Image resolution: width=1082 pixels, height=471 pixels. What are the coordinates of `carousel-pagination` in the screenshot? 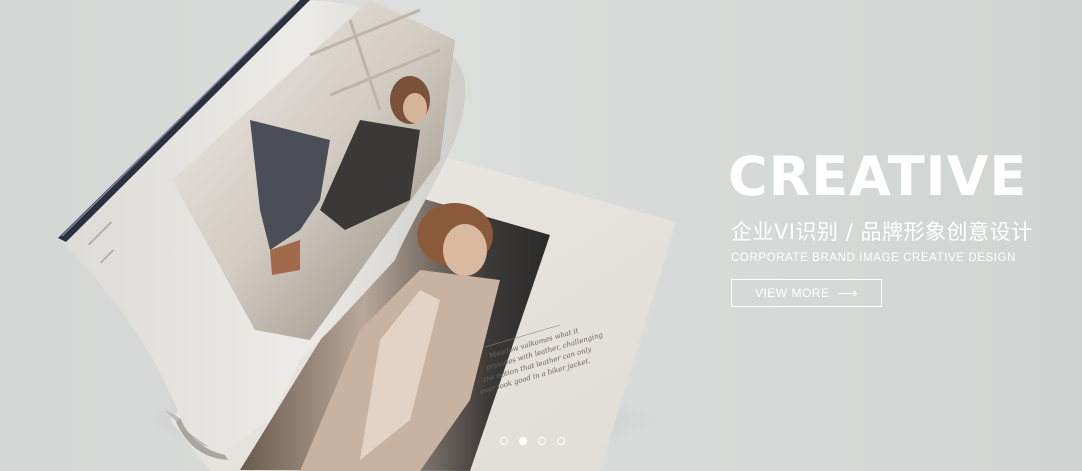 It's located at (532, 441).